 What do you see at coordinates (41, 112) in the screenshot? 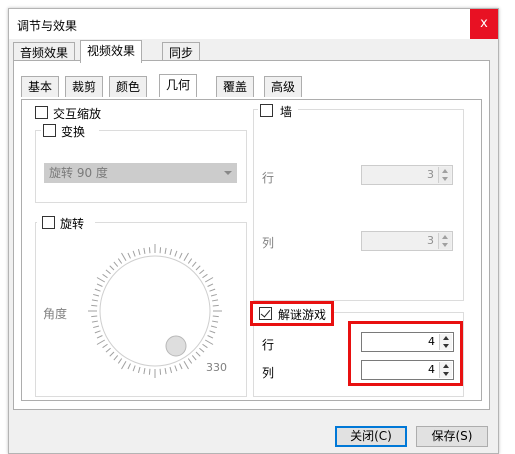
I see `interactive-zoom-checkbox` at bounding box center [41, 112].